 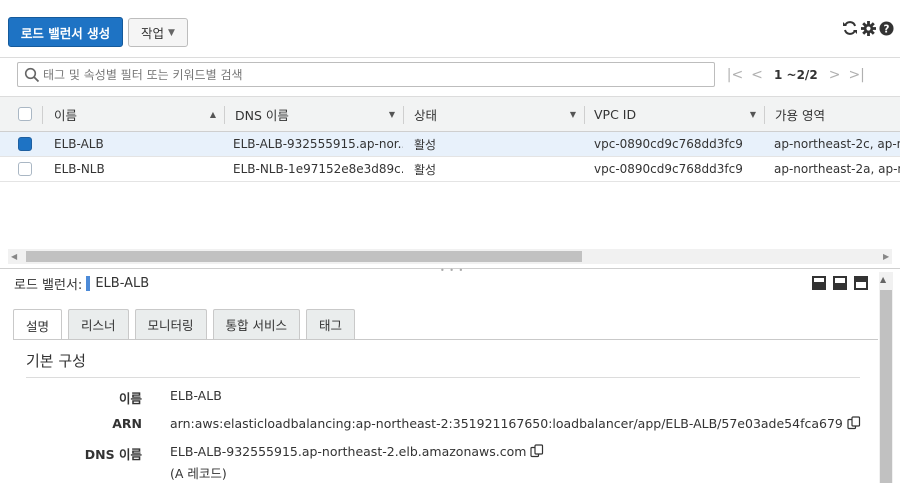 I want to click on column-header-name: 이름 ▲, so click(x=139, y=114).